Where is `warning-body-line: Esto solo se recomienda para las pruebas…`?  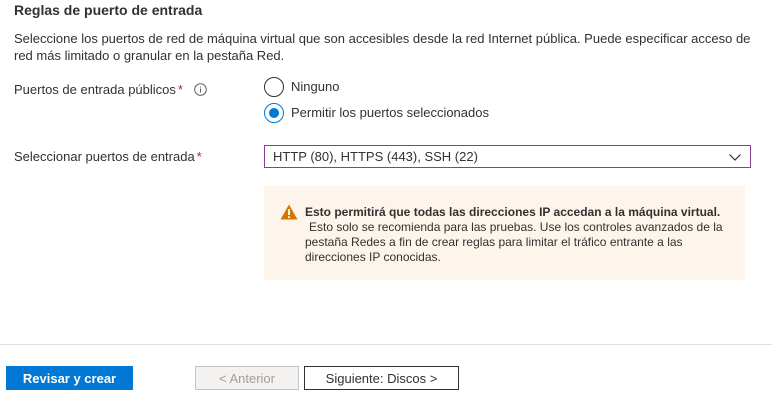 warning-body-line: Esto solo se recomienda para las pruebas… is located at coordinates (516, 227).